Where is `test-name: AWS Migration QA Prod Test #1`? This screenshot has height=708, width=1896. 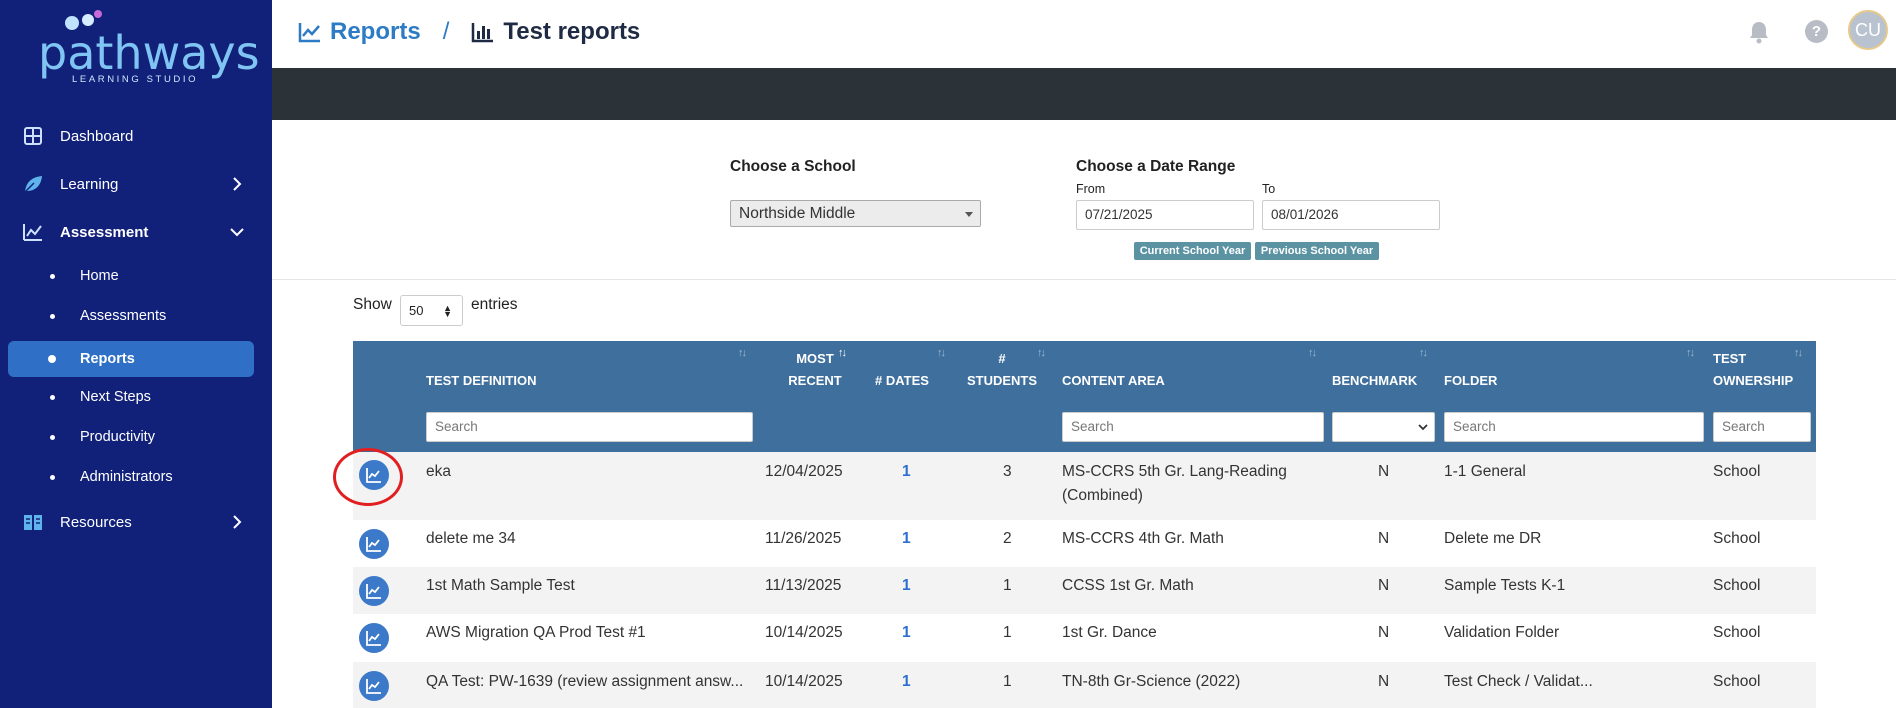
test-name: AWS Migration QA Prod Test #1 is located at coordinates (536, 633).